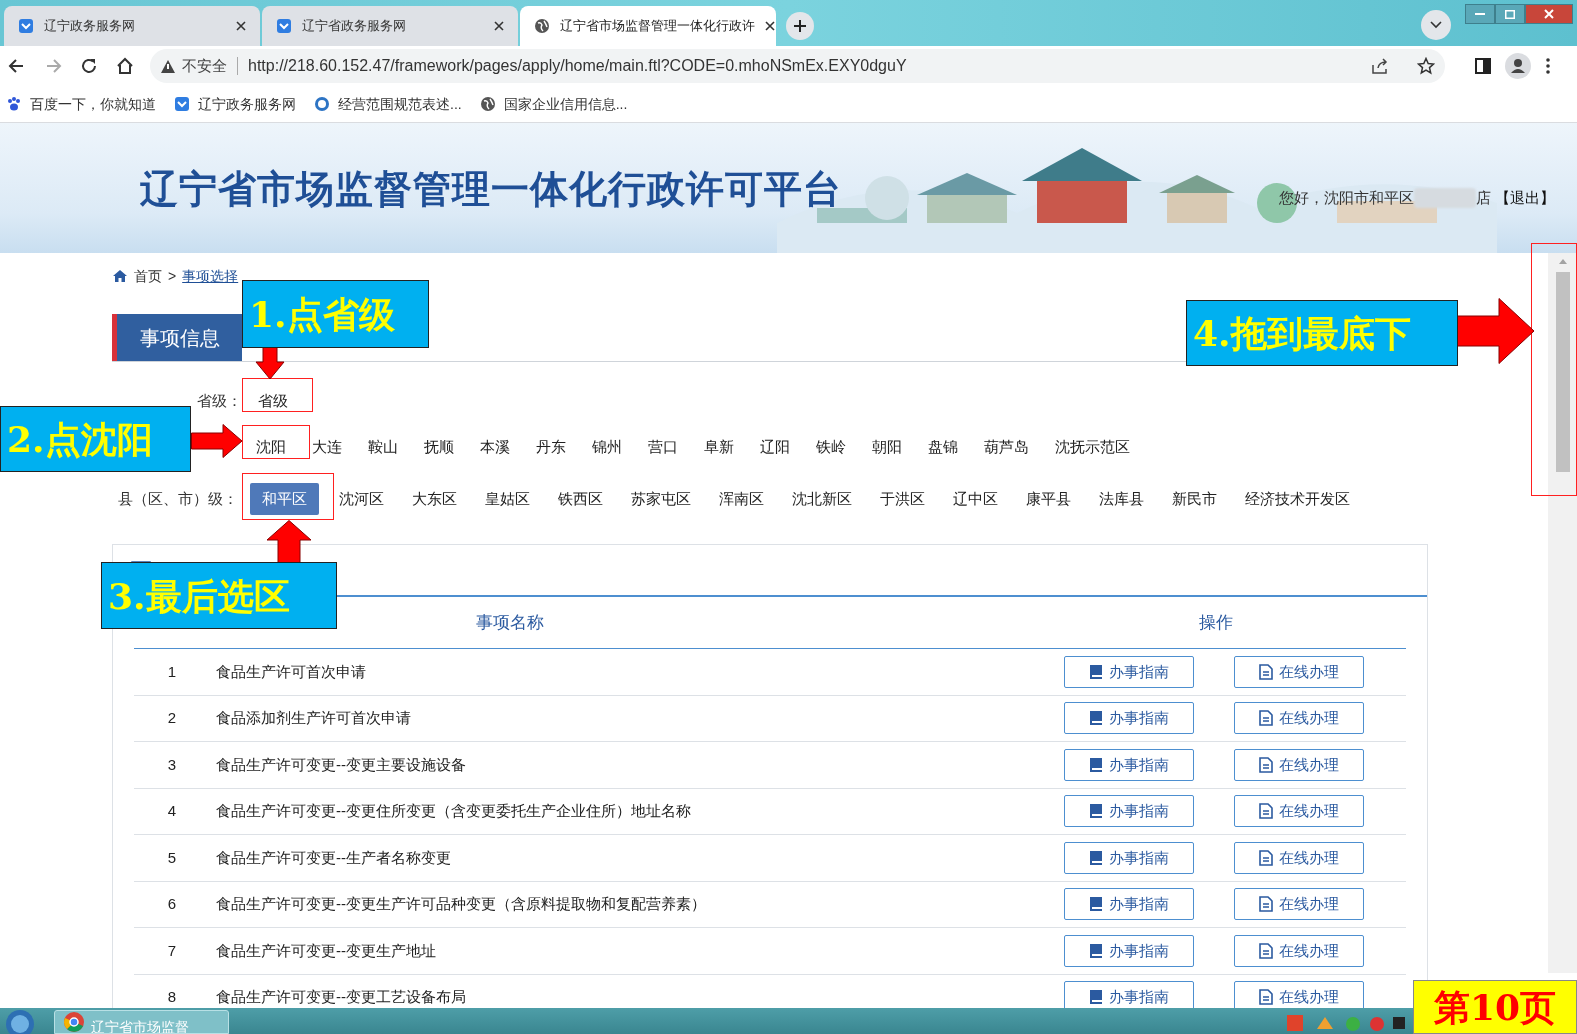 The width and height of the screenshot is (1577, 1034). Describe the element at coordinates (887, 447) in the screenshot. I see `region-option: 朝阳` at that location.